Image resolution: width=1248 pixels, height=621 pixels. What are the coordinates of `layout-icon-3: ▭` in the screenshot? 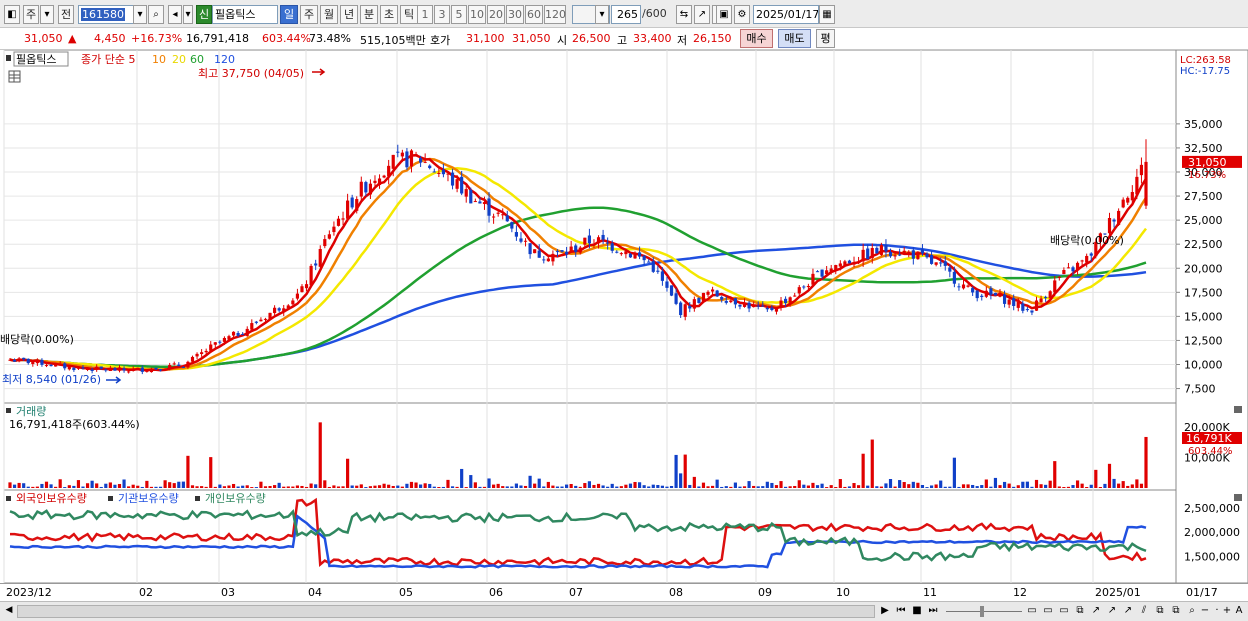 It's located at (1064, 611).